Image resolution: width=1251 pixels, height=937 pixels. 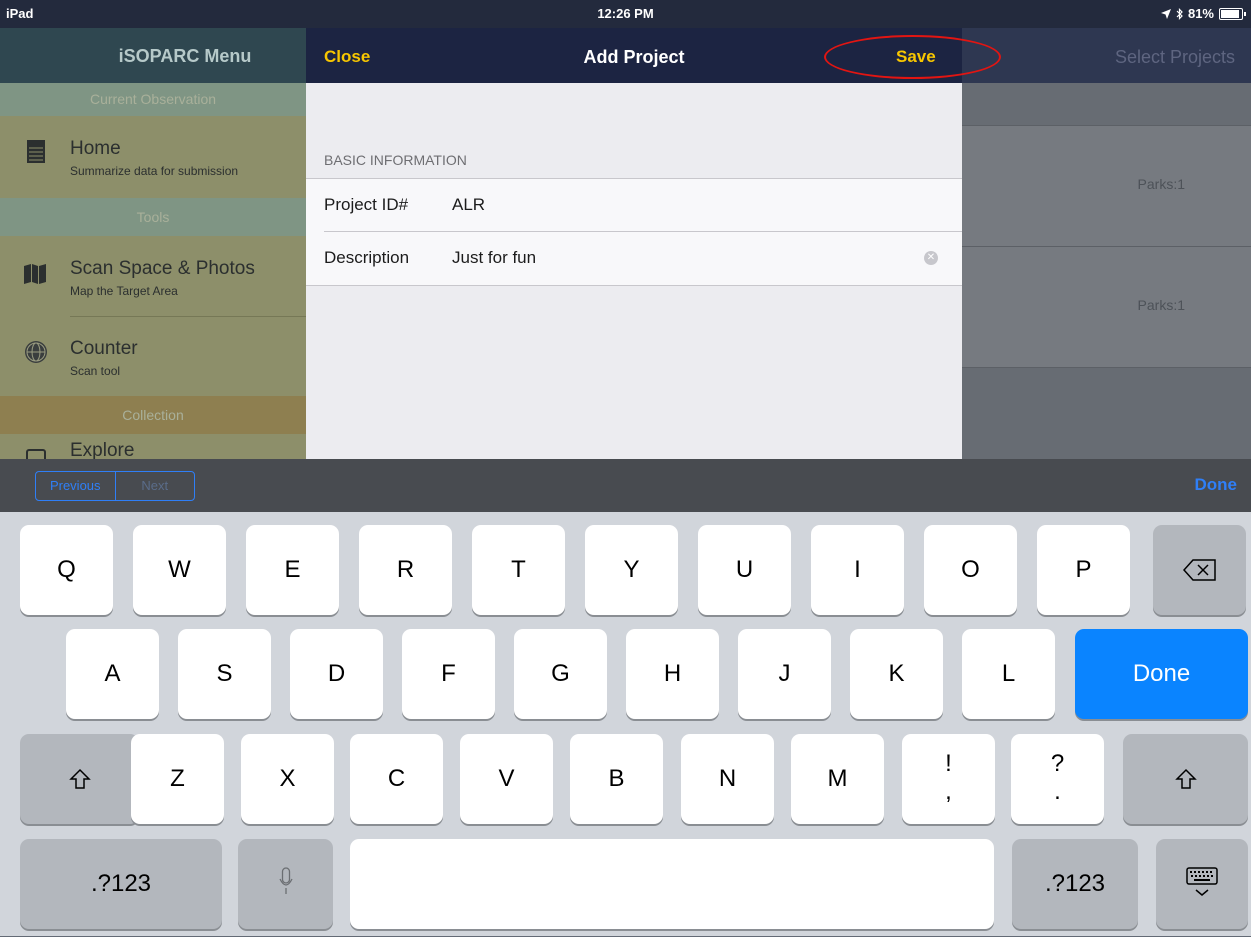 I want to click on project-id-row: Project ID# ALR, so click(x=634, y=205).